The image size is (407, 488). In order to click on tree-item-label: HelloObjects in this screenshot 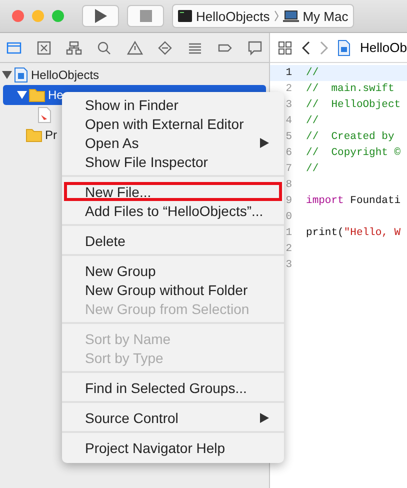, I will do `click(65, 75)`.